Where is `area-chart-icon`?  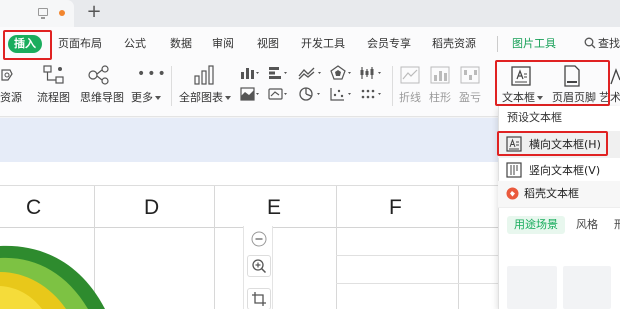
area-chart-icon is located at coordinates (251, 94).